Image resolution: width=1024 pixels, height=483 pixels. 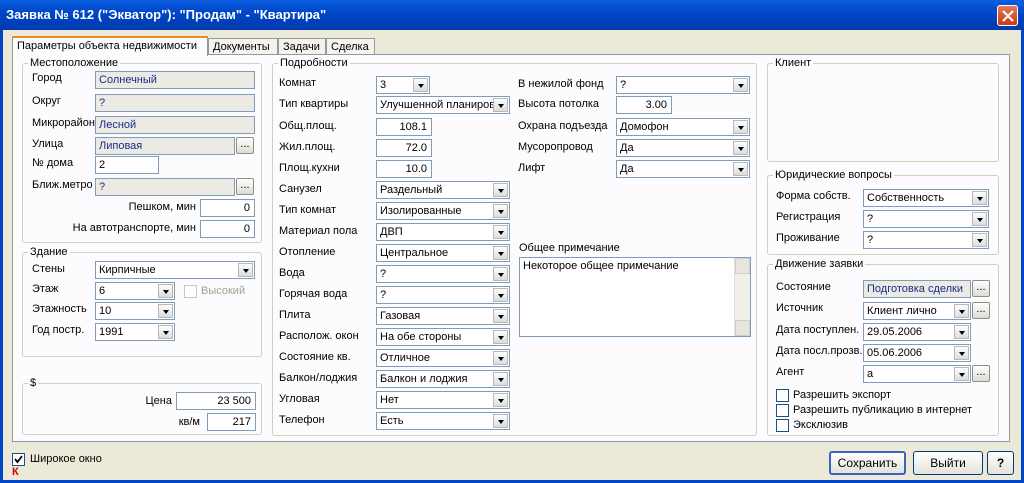 What do you see at coordinates (175, 103) in the screenshot?
I see `district-field: ?` at bounding box center [175, 103].